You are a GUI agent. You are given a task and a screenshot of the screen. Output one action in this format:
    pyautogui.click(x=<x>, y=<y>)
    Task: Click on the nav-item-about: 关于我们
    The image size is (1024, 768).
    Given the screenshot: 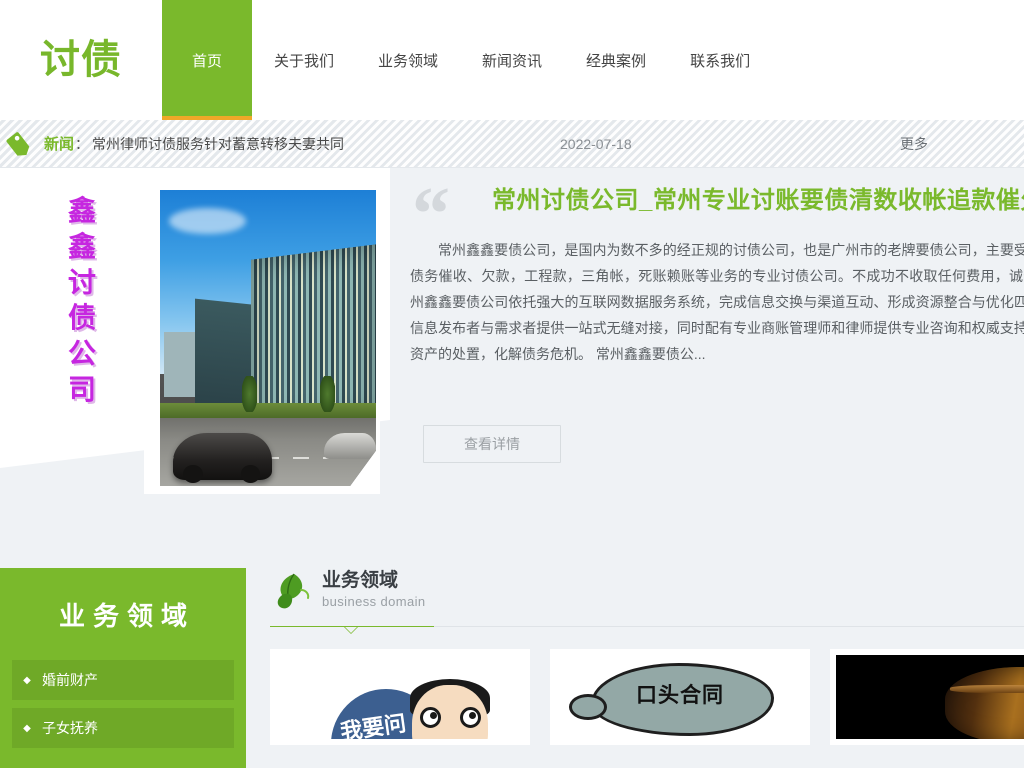 What is the action you would take?
    pyautogui.click(x=304, y=60)
    